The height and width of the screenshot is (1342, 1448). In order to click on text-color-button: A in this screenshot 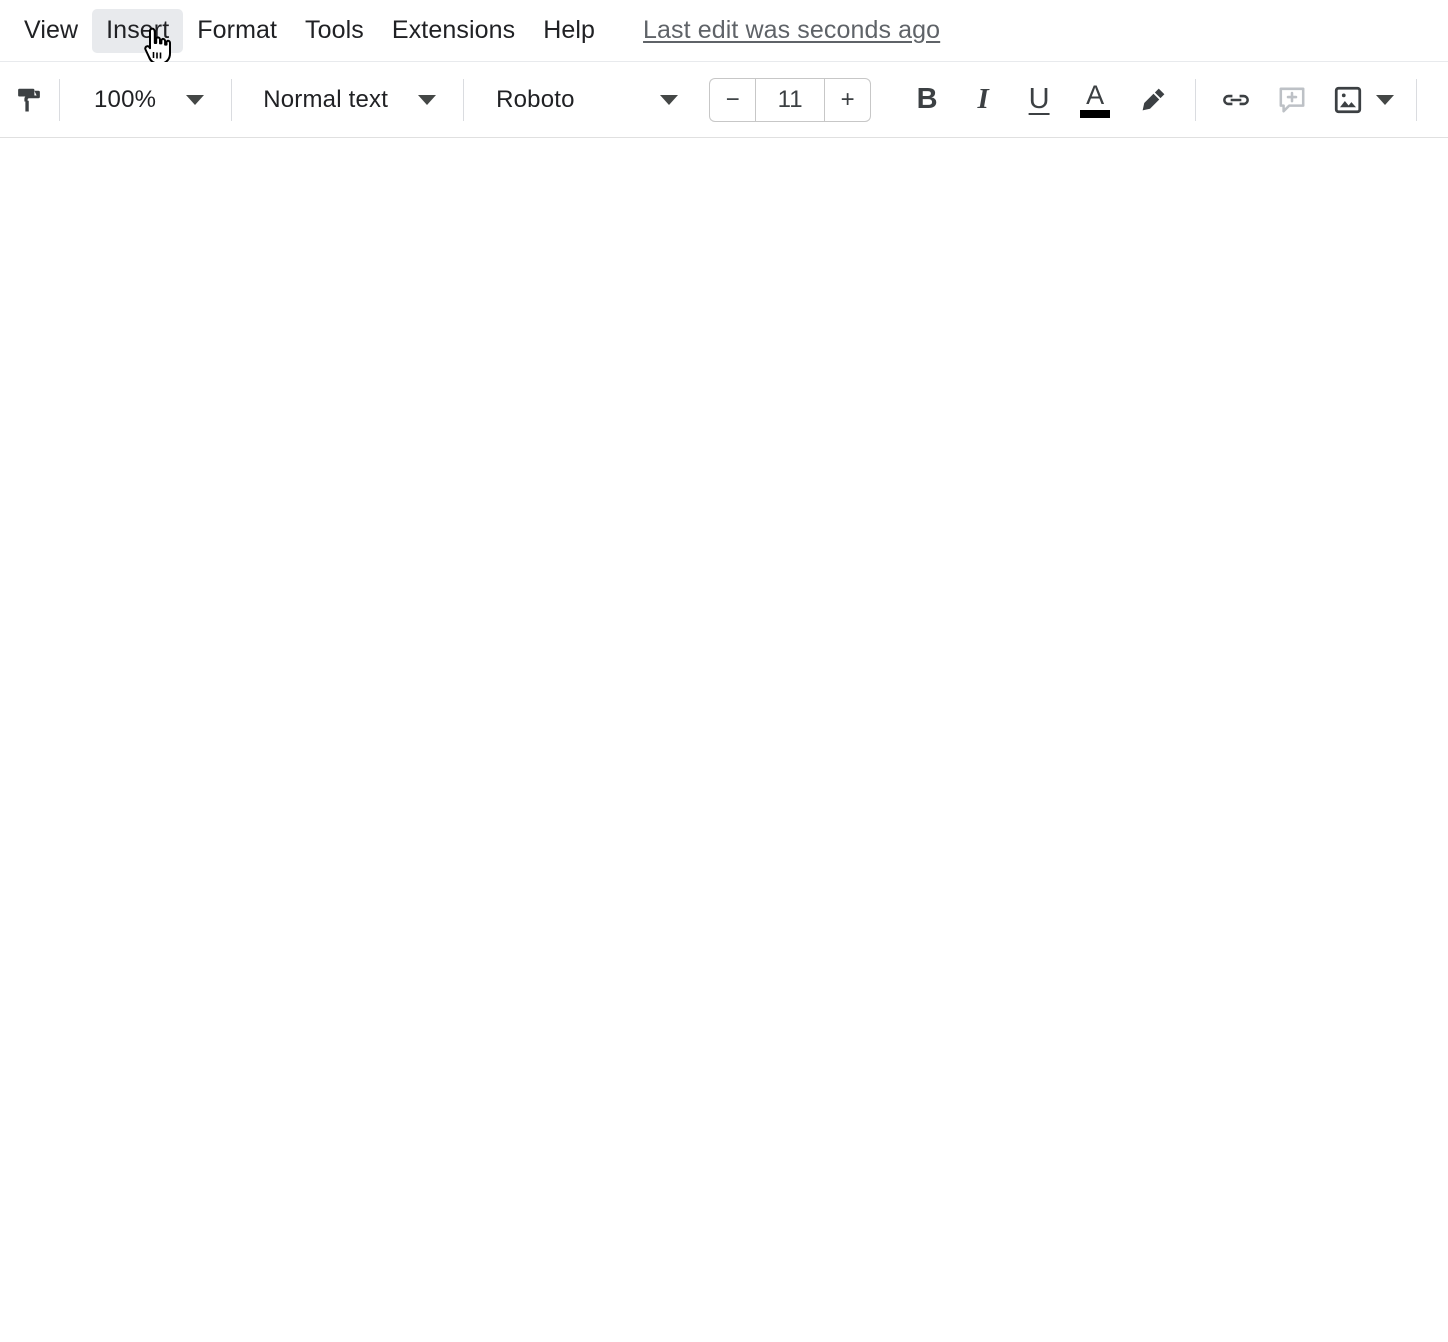, I will do `click(1095, 100)`.